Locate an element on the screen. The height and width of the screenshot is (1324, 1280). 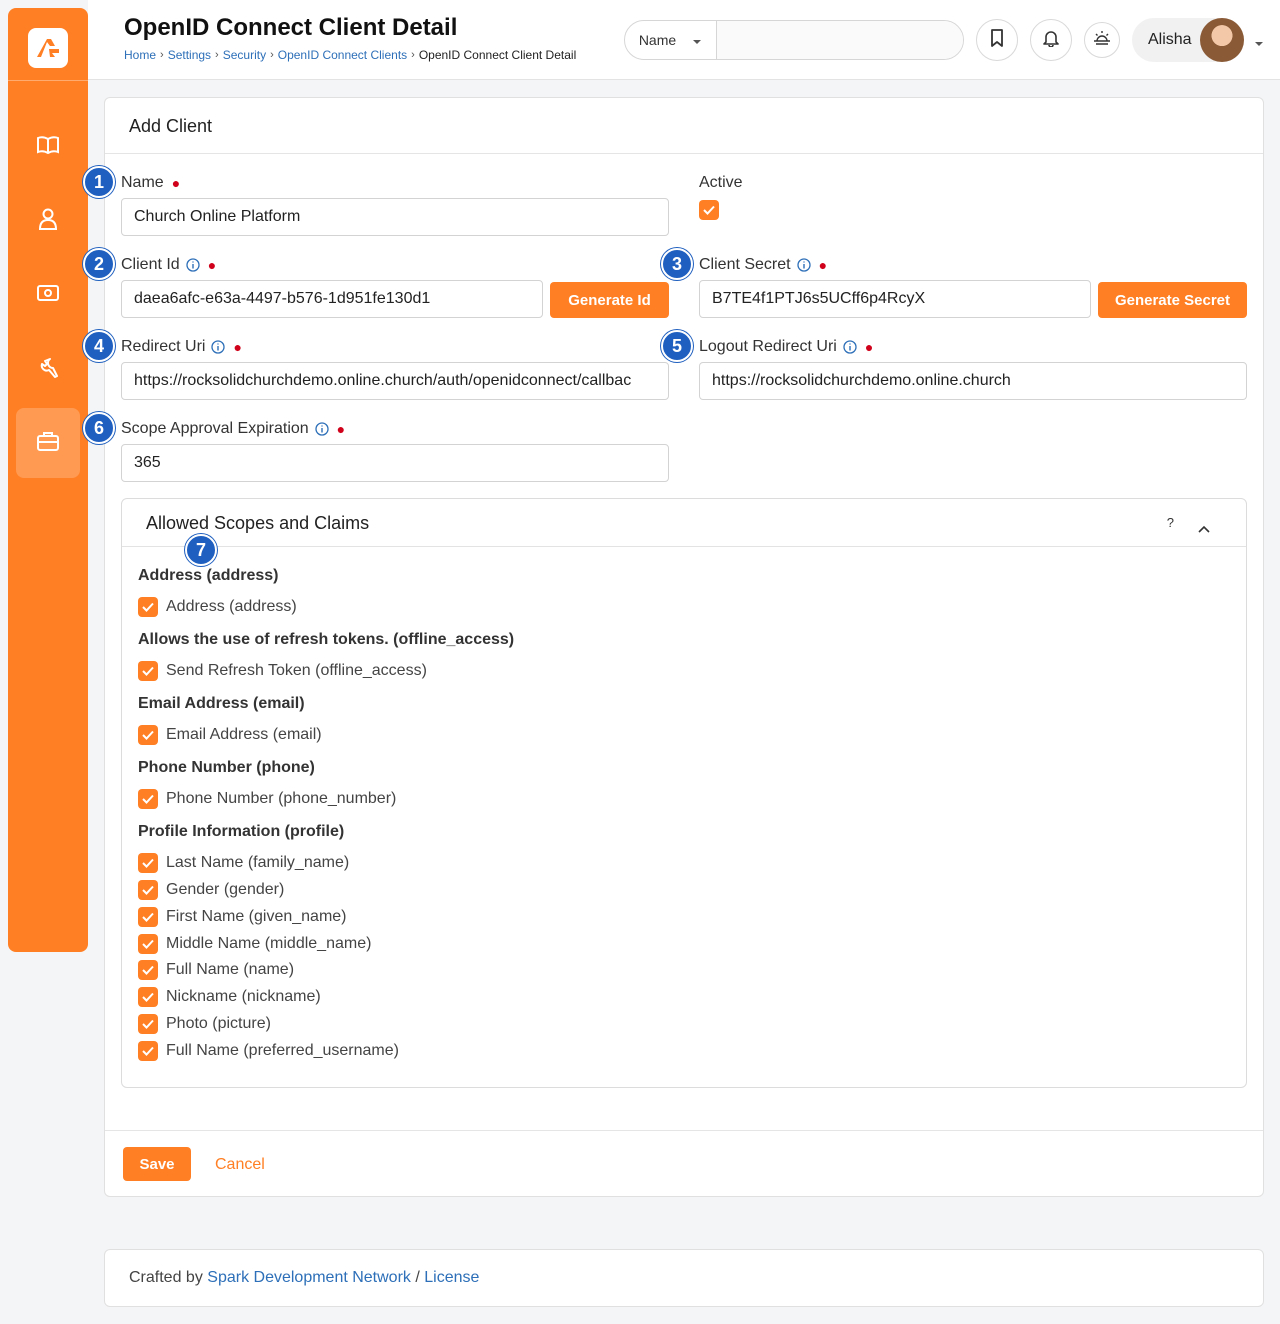
claim-checkbox-row: Nickname (nickname) is located at coordinates (229, 997).